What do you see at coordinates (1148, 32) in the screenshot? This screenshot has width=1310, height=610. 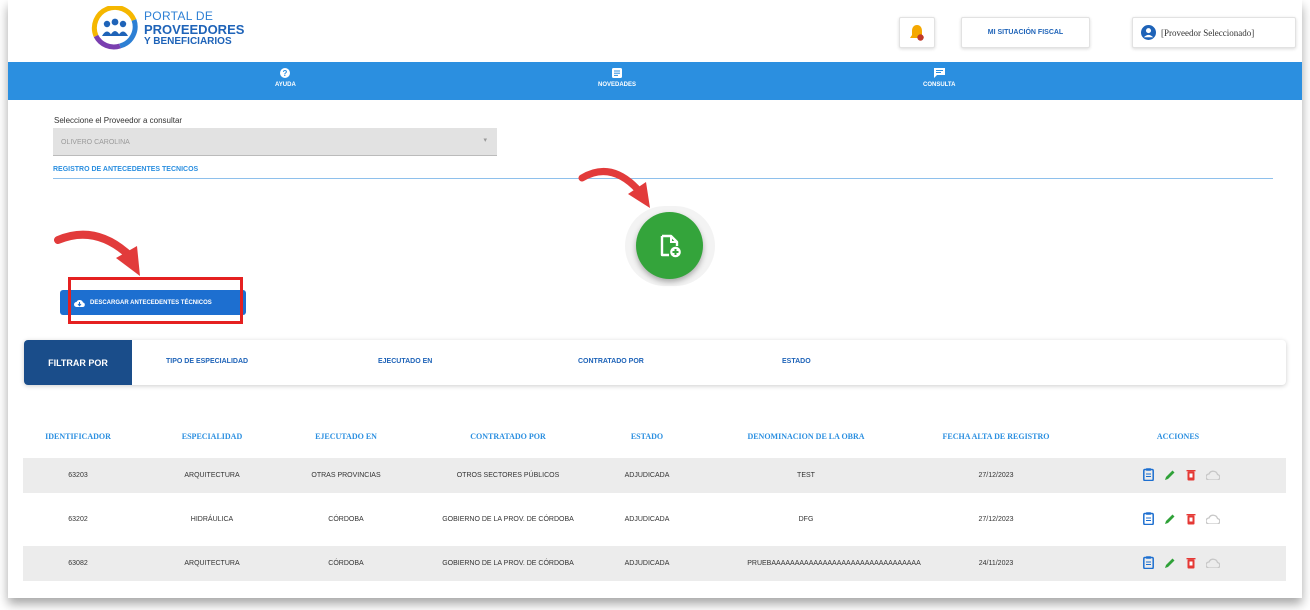 I see `user-avatar-icon` at bounding box center [1148, 32].